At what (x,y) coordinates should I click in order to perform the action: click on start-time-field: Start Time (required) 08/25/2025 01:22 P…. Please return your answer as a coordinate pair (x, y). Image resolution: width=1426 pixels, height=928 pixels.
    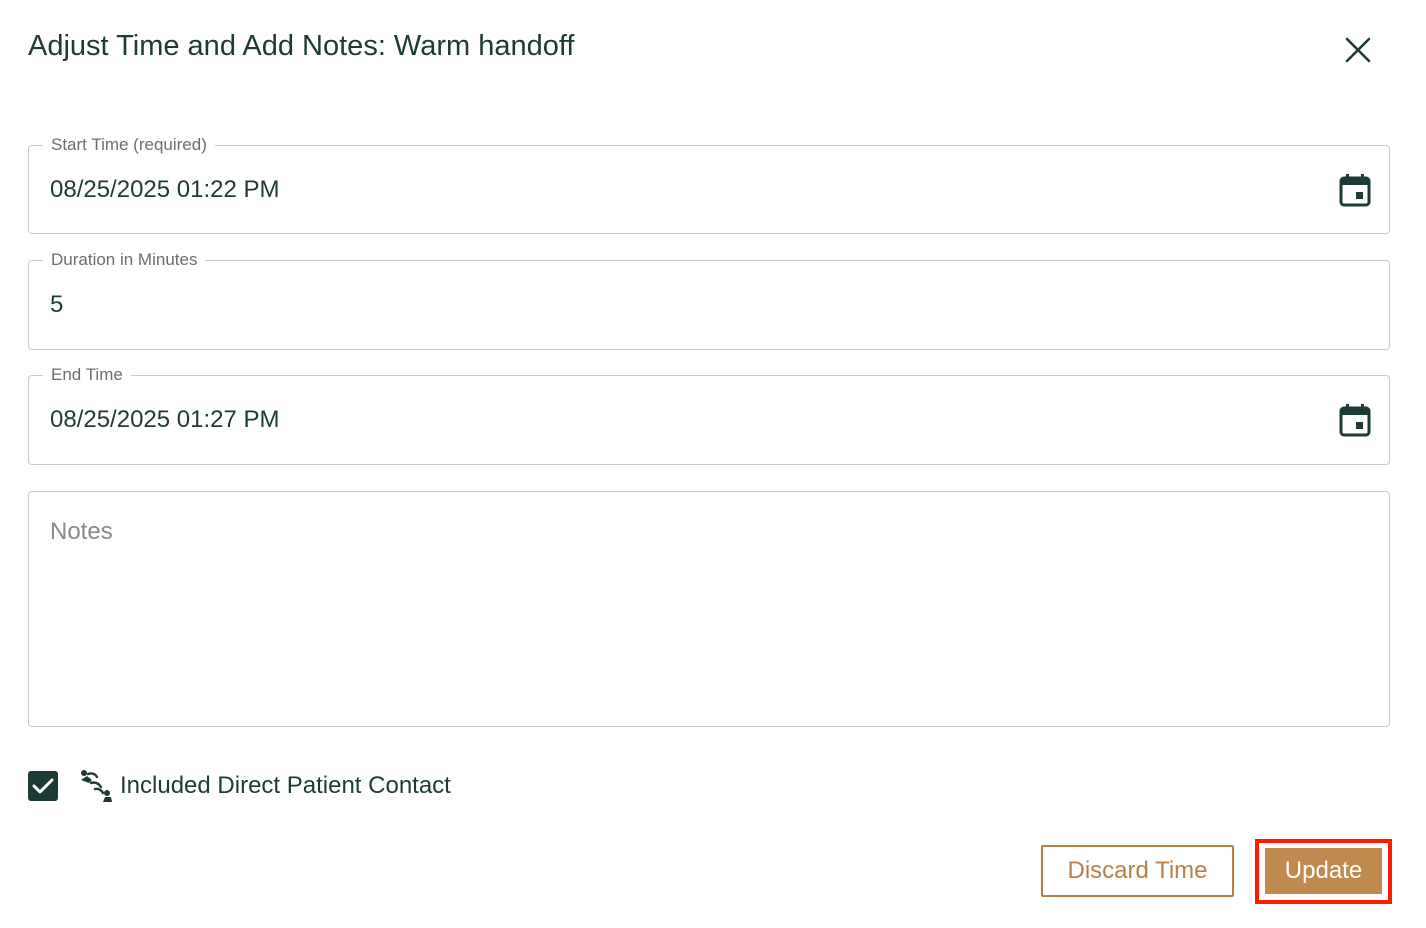
    Looking at the image, I should click on (709, 183).